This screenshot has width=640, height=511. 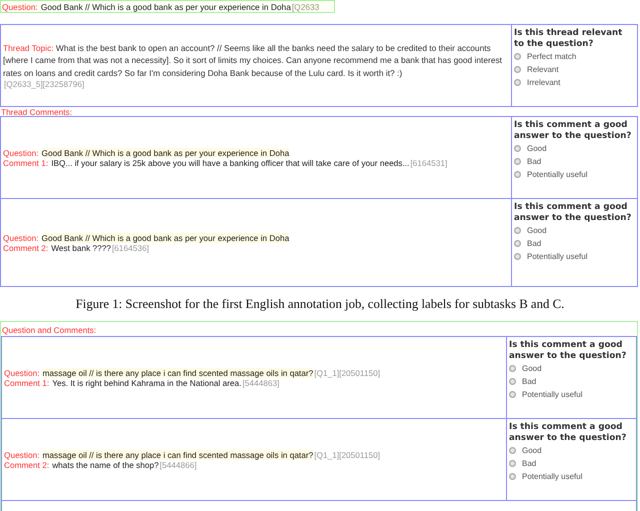 I want to click on question-id: [Q2633, so click(x=306, y=7).